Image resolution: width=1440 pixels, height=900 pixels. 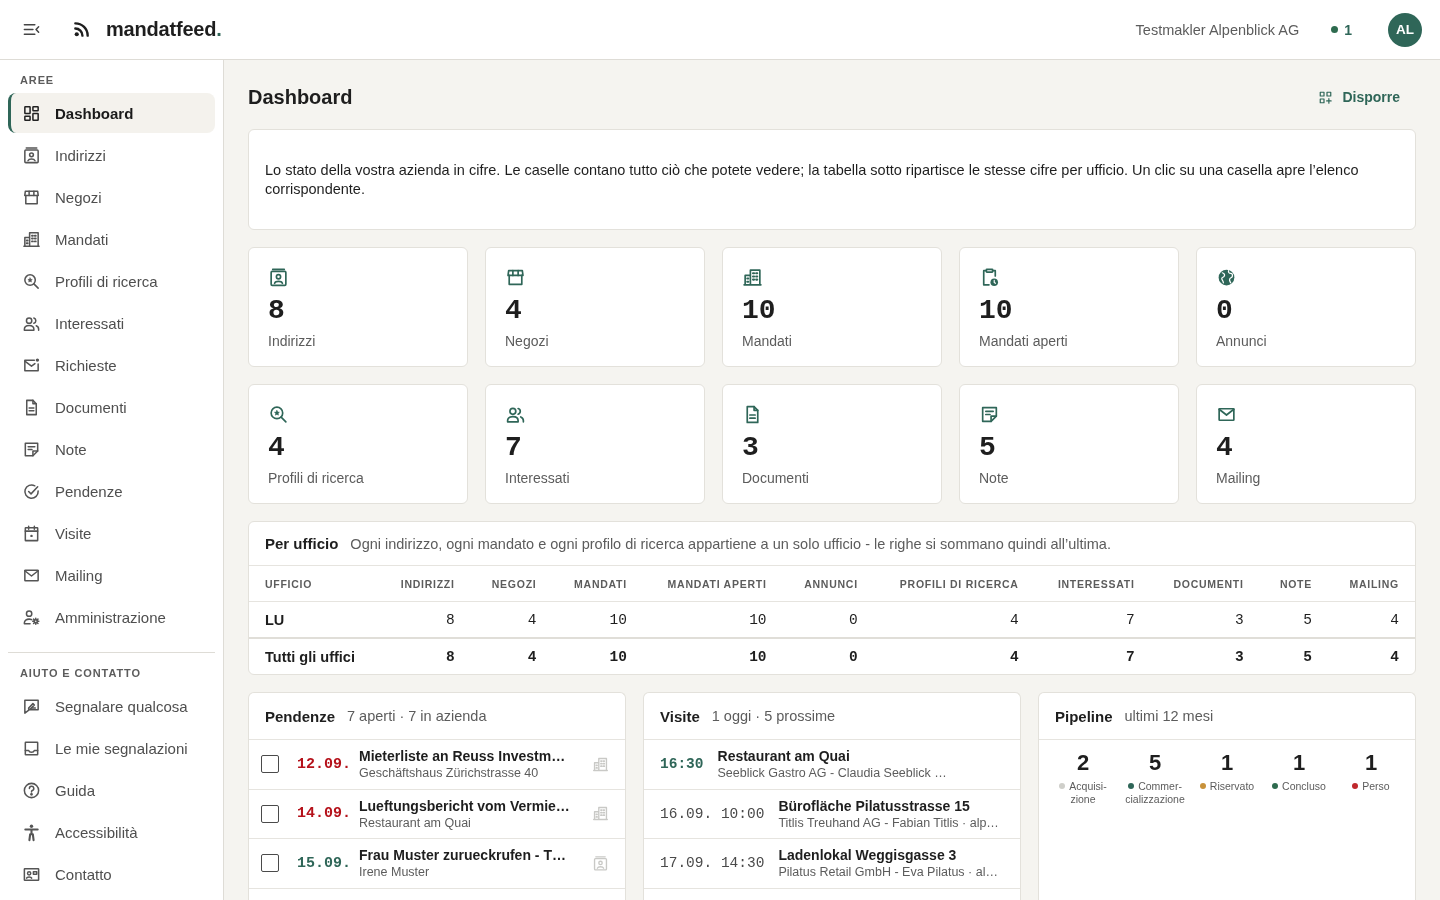 I want to click on status-count: 1, so click(x=1348, y=29).